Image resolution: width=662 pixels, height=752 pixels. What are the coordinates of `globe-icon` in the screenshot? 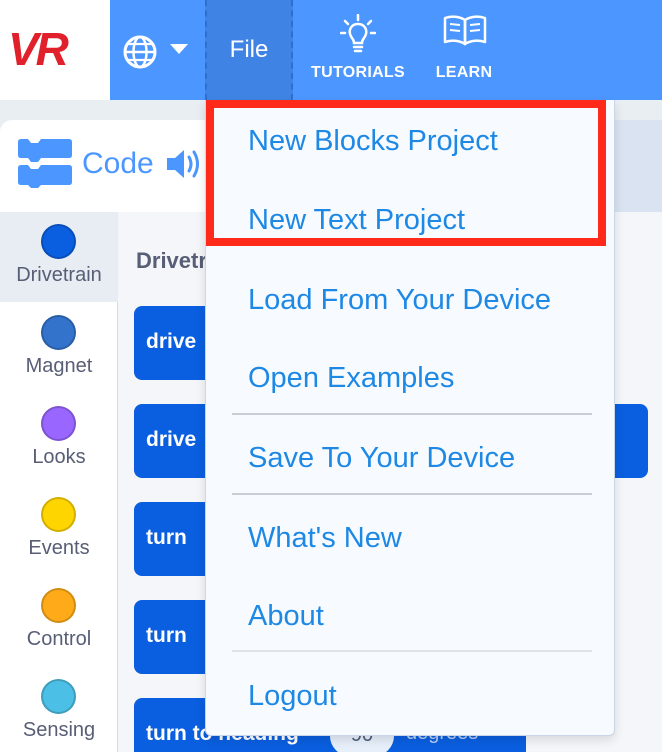 It's located at (140, 52).